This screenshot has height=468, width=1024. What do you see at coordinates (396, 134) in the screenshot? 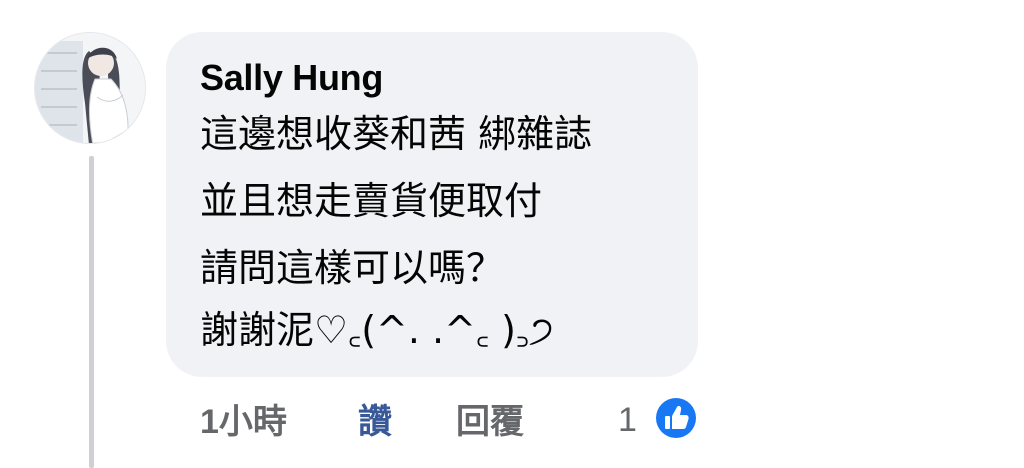
I see `comment-text-line: 這邊想收葵和茜 綁雜誌` at bounding box center [396, 134].